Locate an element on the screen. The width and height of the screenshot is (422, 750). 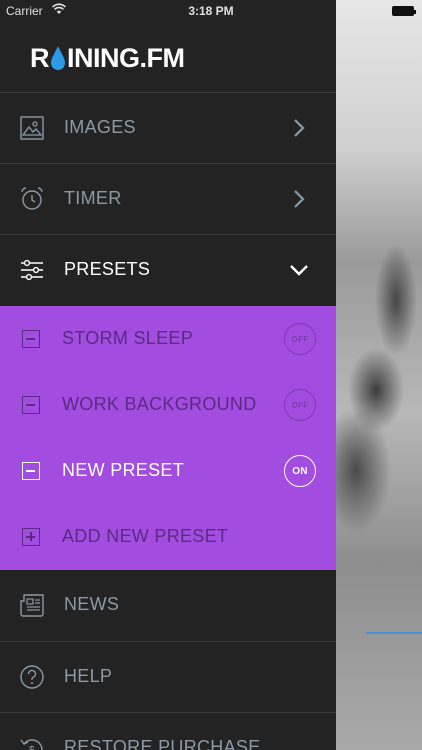
menu-item-presets: PRESETS is located at coordinates (168, 269).